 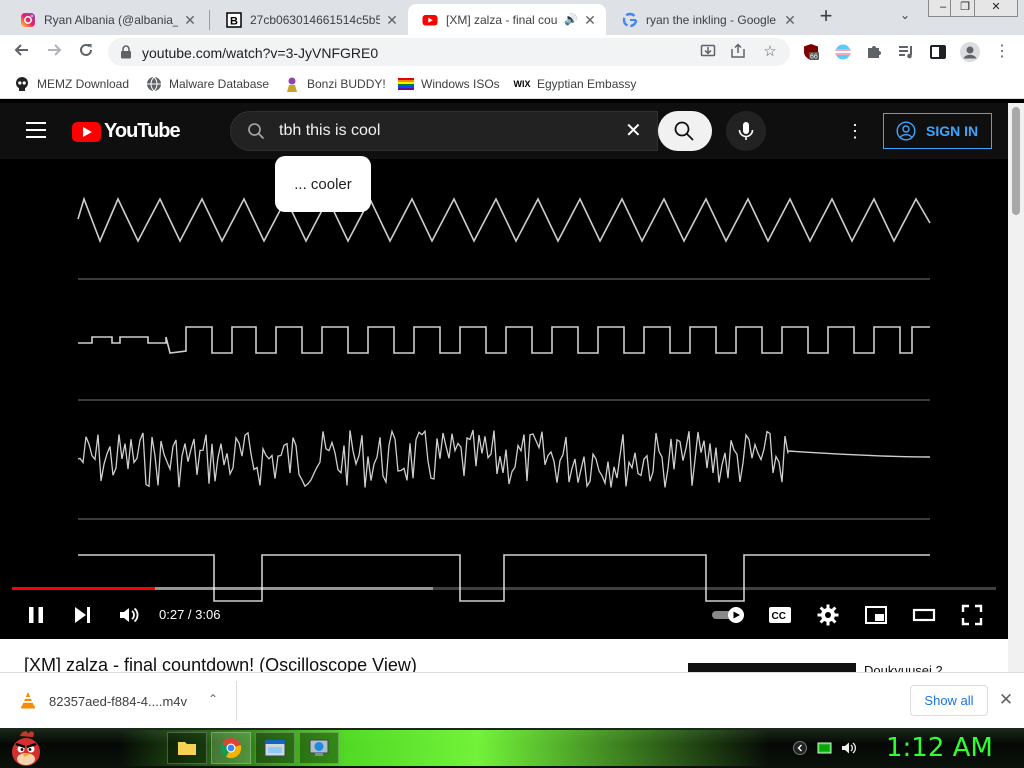 I want to click on b-square-icon: B, so click(x=234, y=19).